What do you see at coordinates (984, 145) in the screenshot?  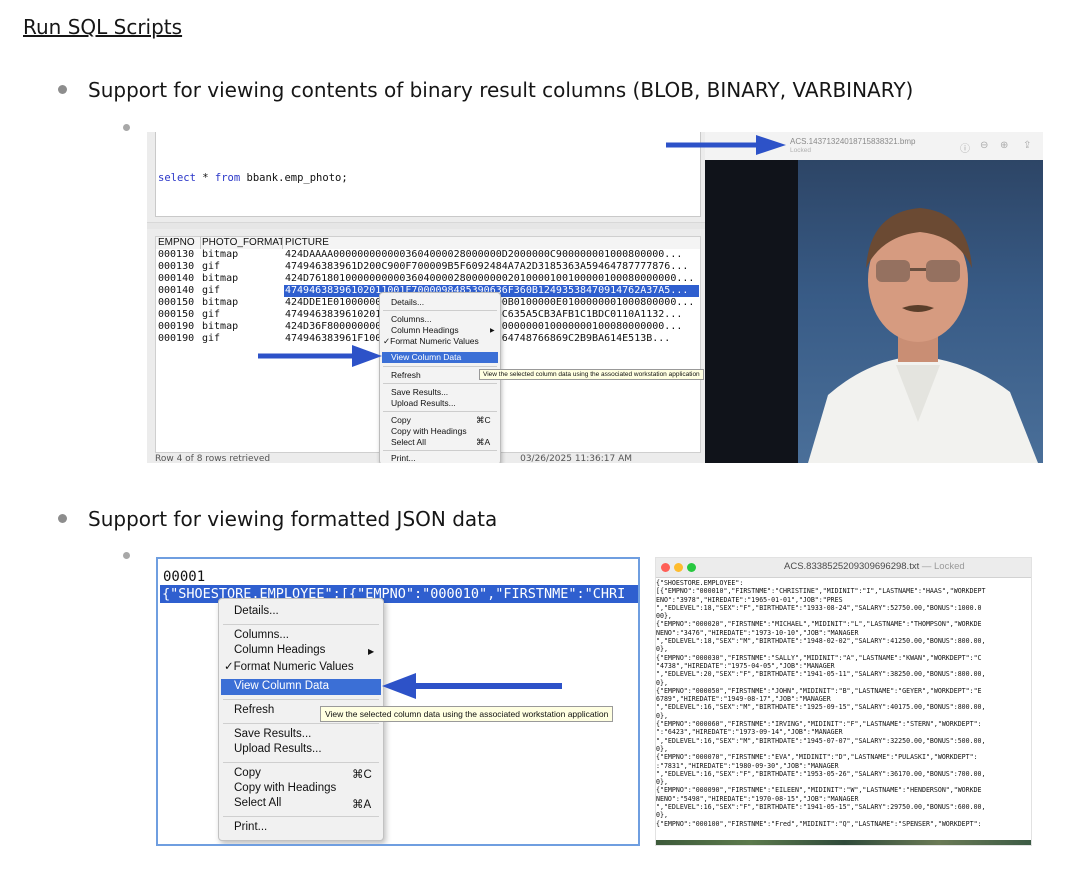 I see `zoom-out-icon: ⊖` at bounding box center [984, 145].